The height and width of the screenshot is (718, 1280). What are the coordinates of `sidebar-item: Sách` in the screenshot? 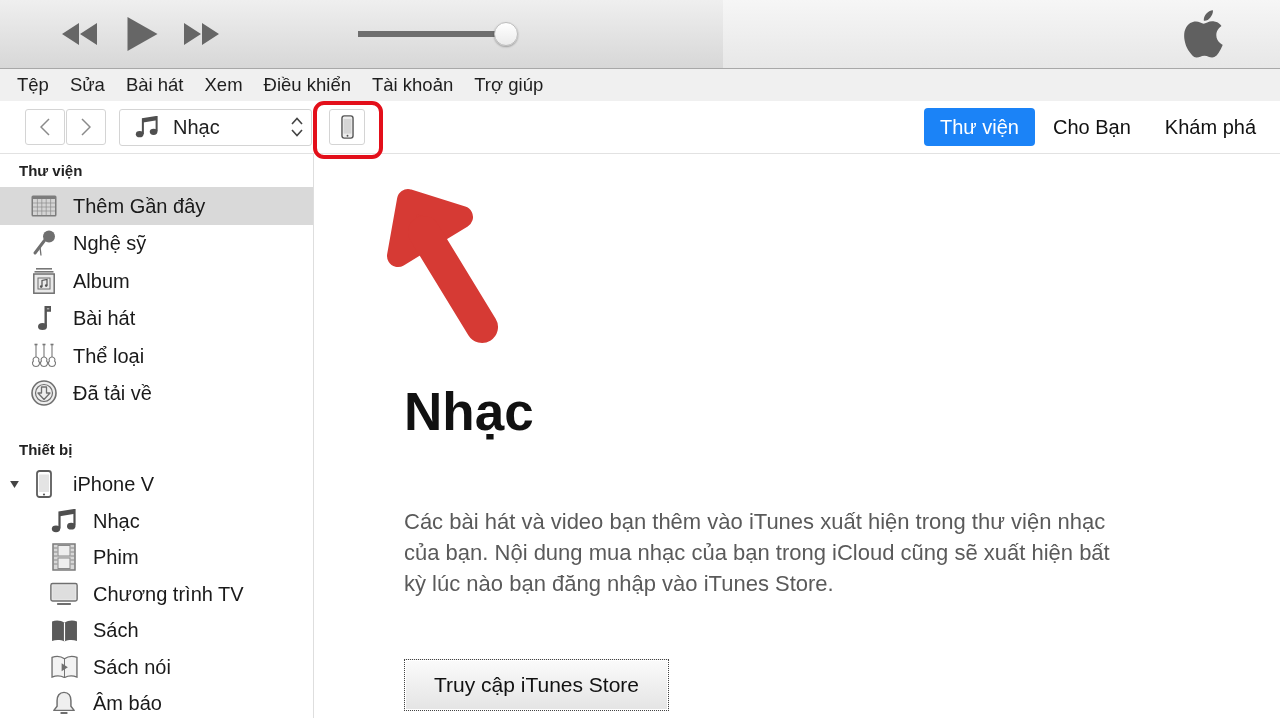 It's located at (156, 630).